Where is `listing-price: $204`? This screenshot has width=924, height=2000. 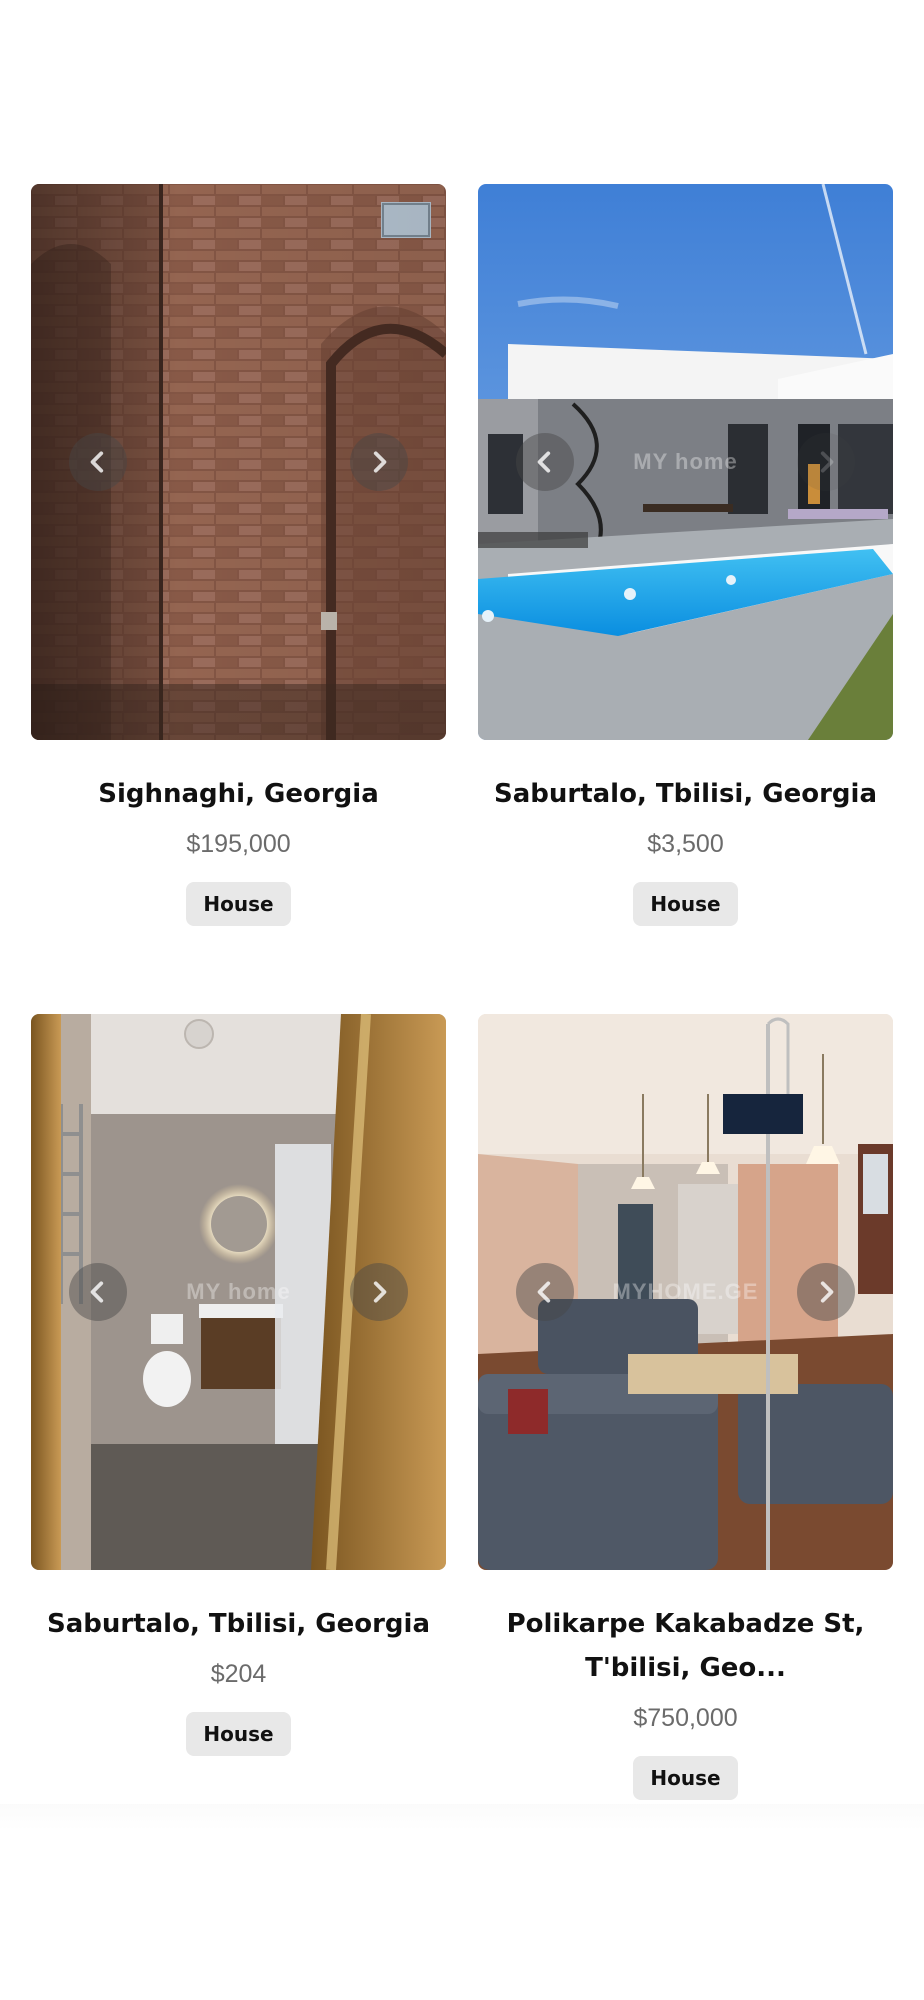 listing-price: $204 is located at coordinates (238, 1674).